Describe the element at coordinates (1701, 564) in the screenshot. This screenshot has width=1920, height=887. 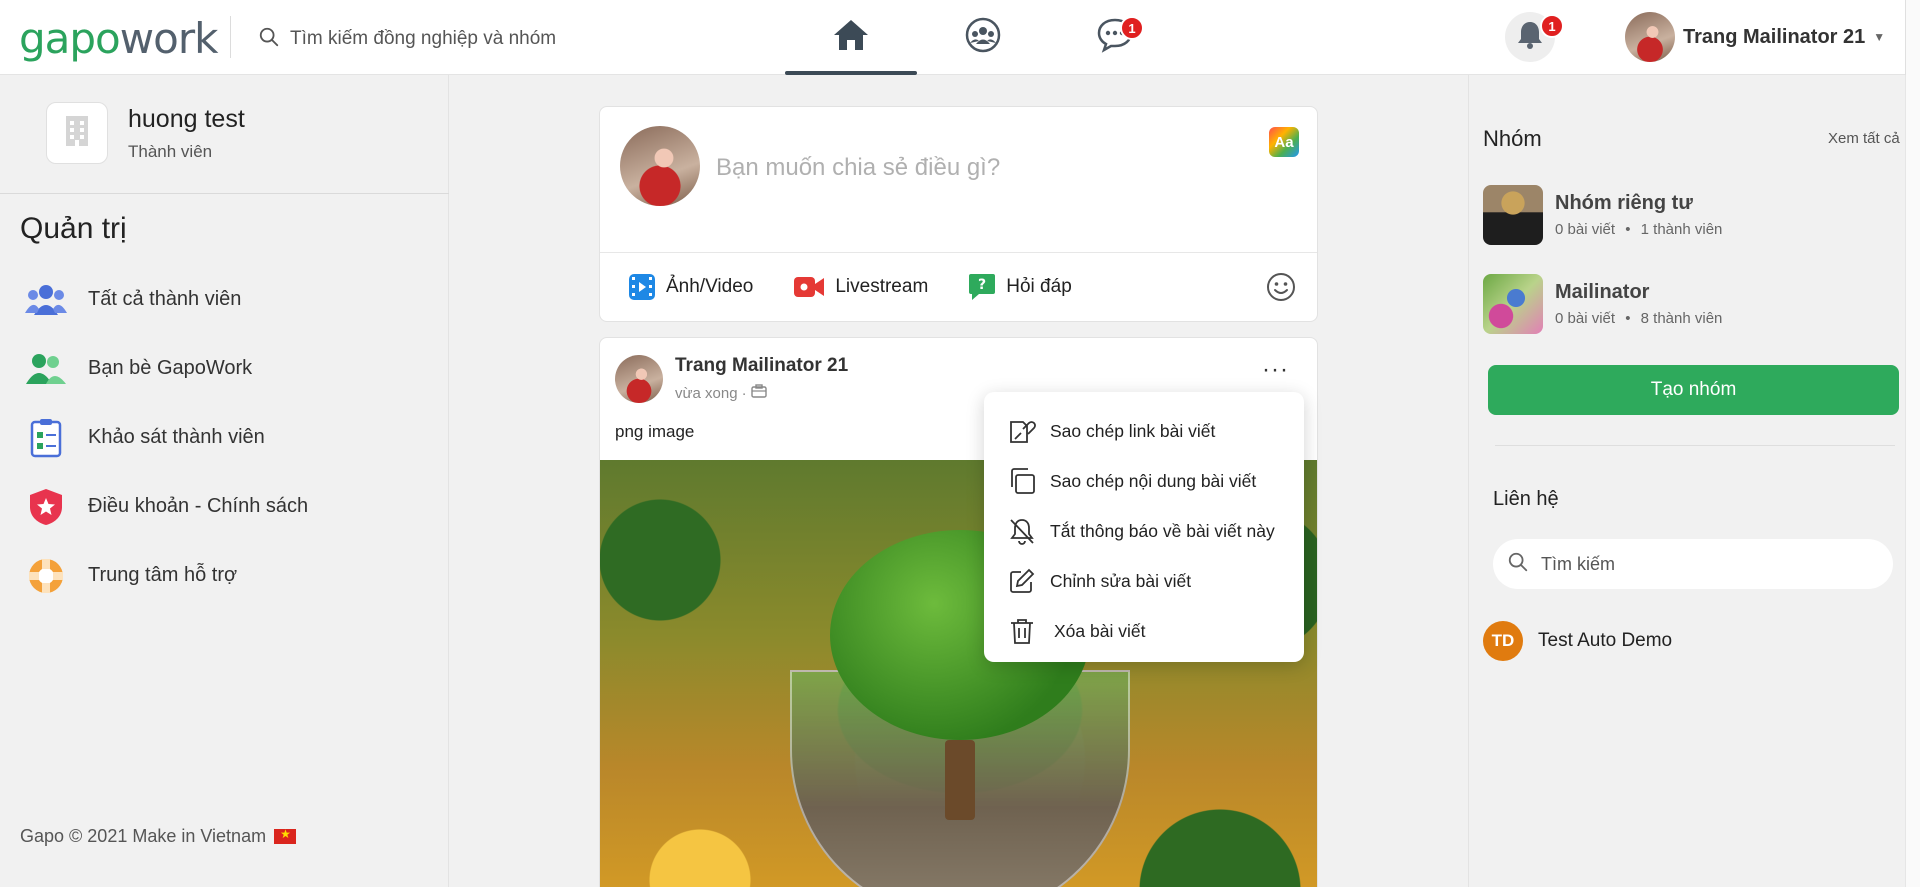
I see `contact-search-input` at that location.